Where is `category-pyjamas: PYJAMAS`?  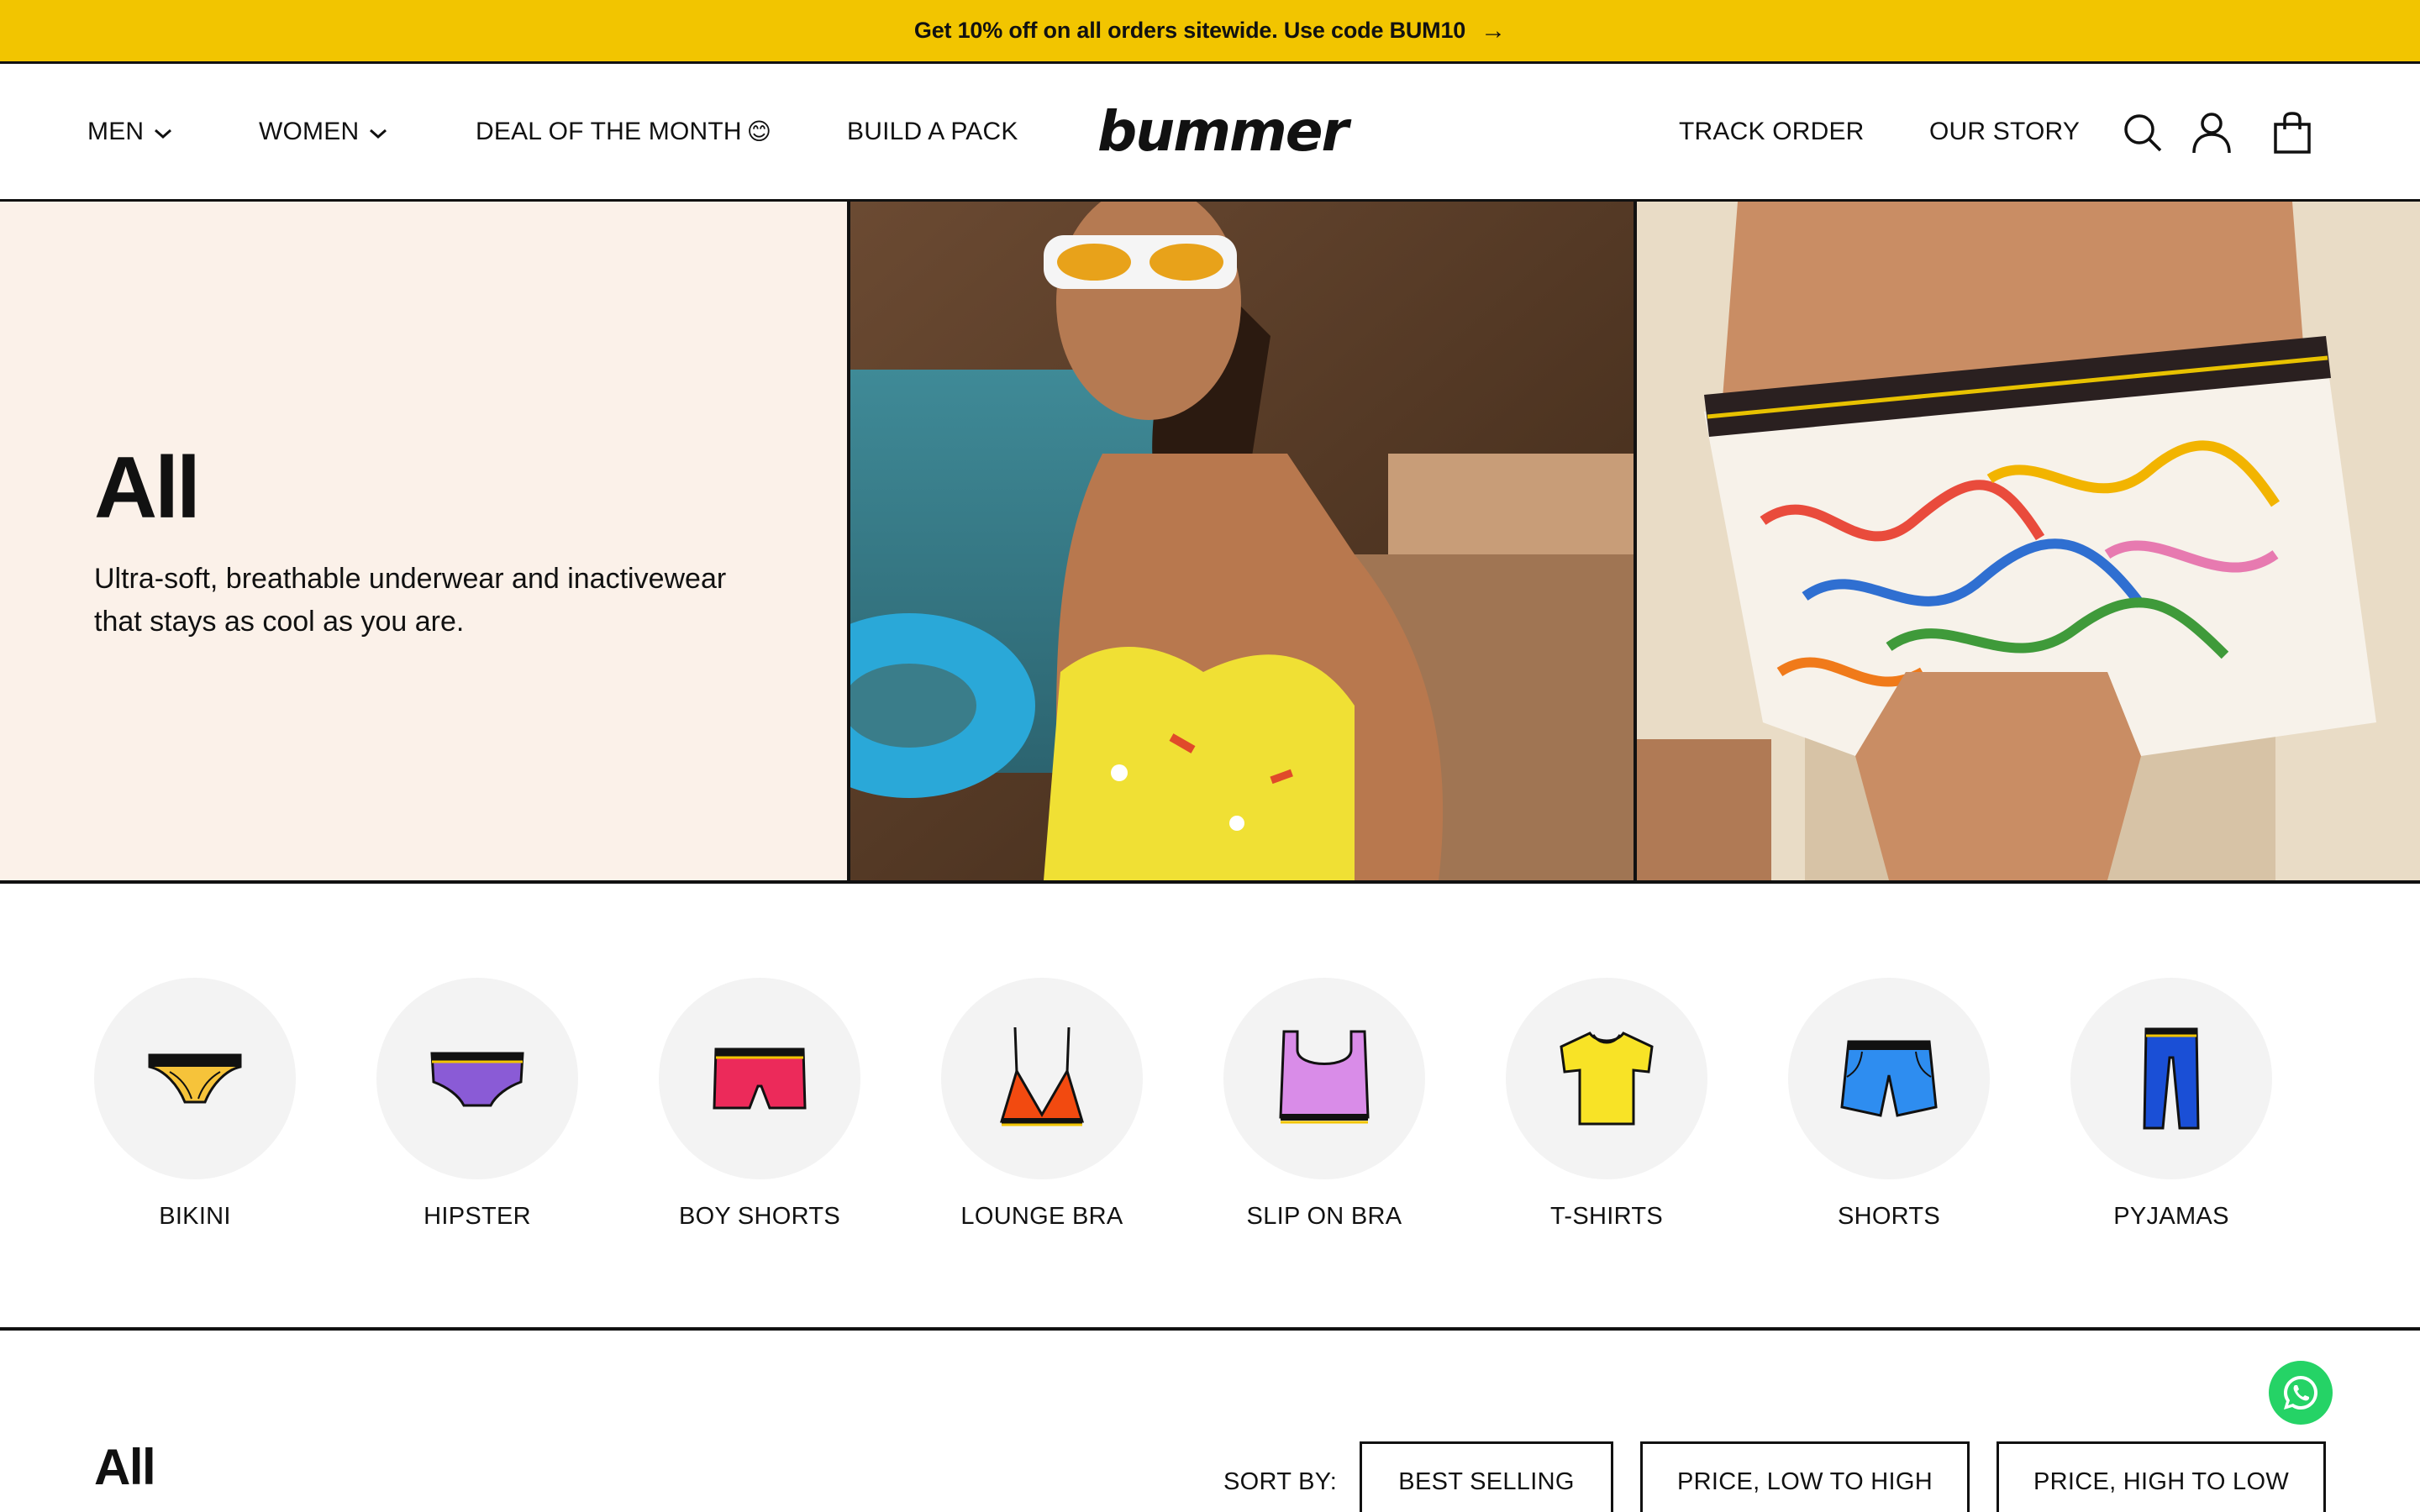
category-pyjamas: PYJAMAS is located at coordinates (2171, 1104).